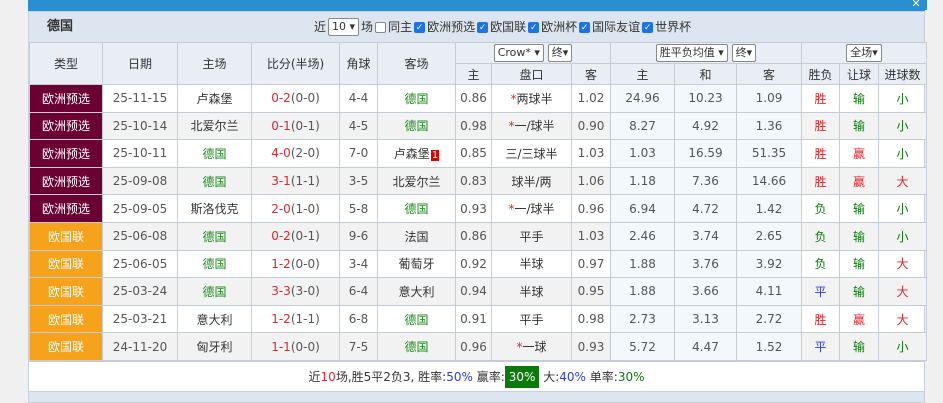 The width and height of the screenshot is (943, 403). Describe the element at coordinates (473, 236) in the screenshot. I see `ah-home-odds: 0.86` at that location.